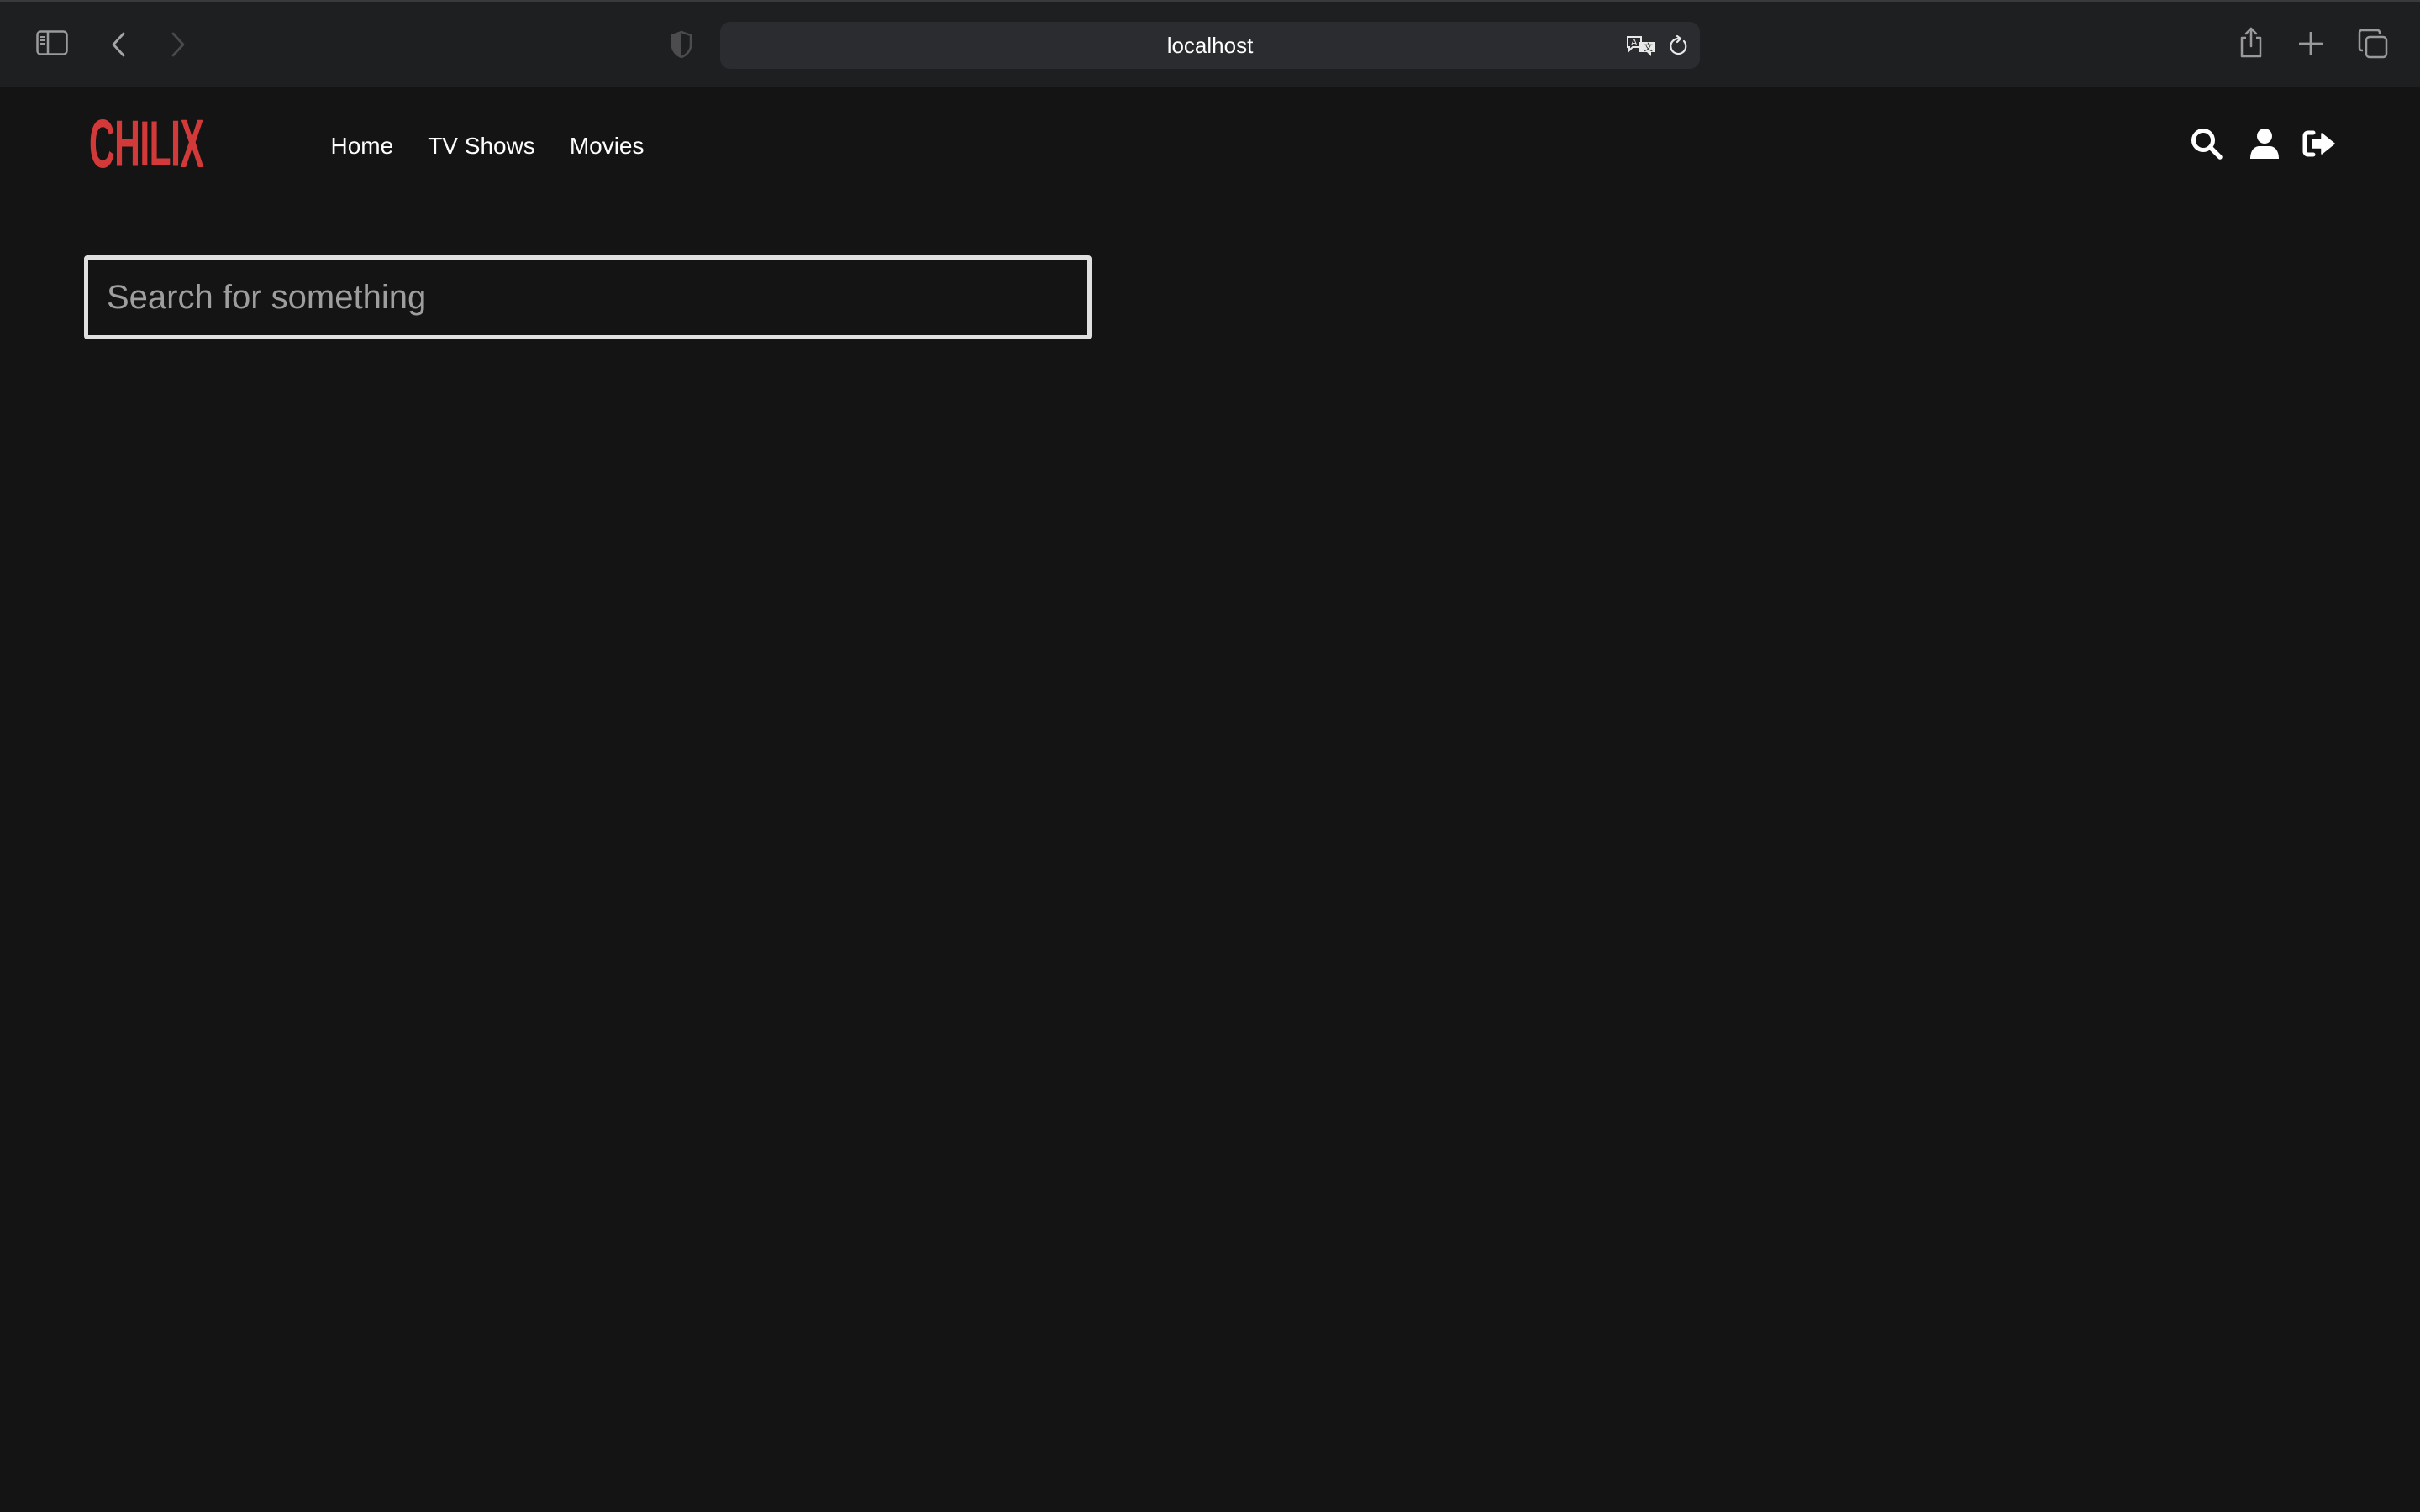  What do you see at coordinates (606, 146) in the screenshot?
I see `nav-item-movies: Movies` at bounding box center [606, 146].